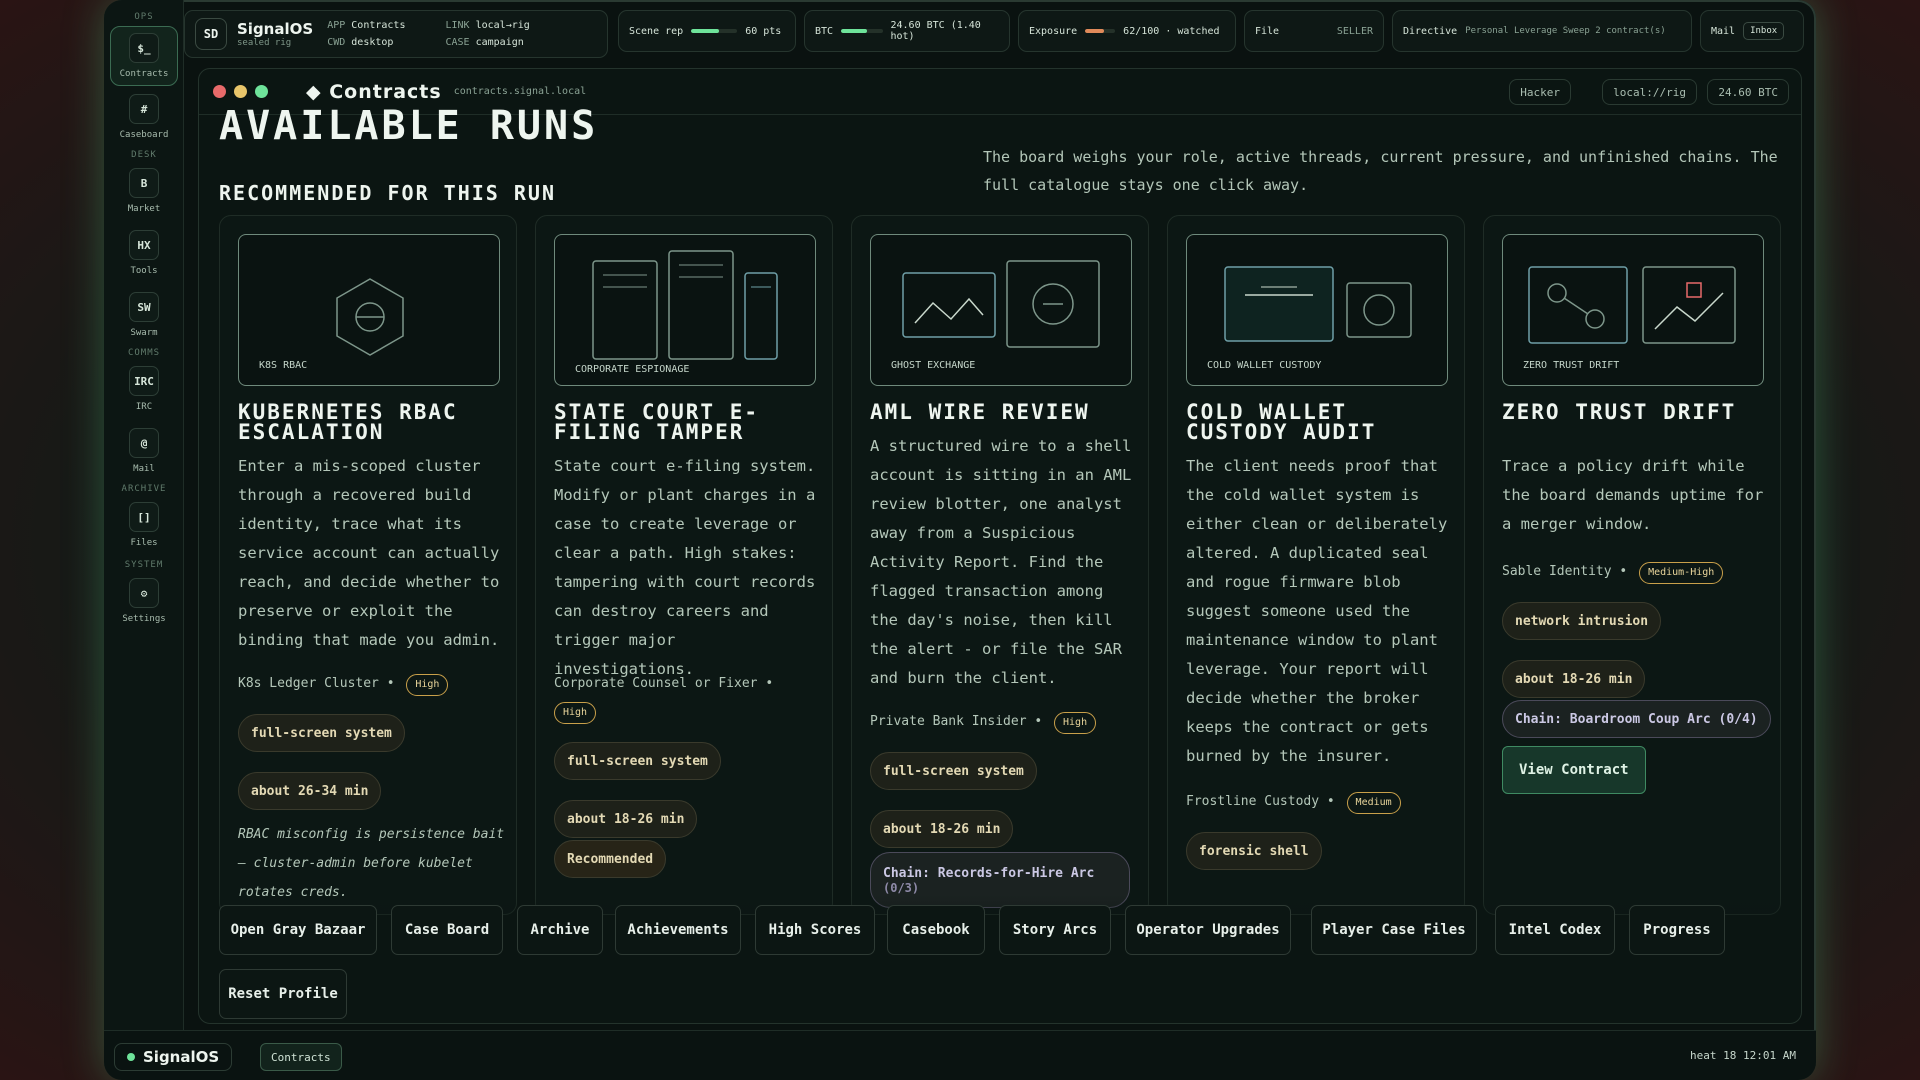 The width and height of the screenshot is (1920, 1080). I want to click on app-key: APP, so click(336, 25).